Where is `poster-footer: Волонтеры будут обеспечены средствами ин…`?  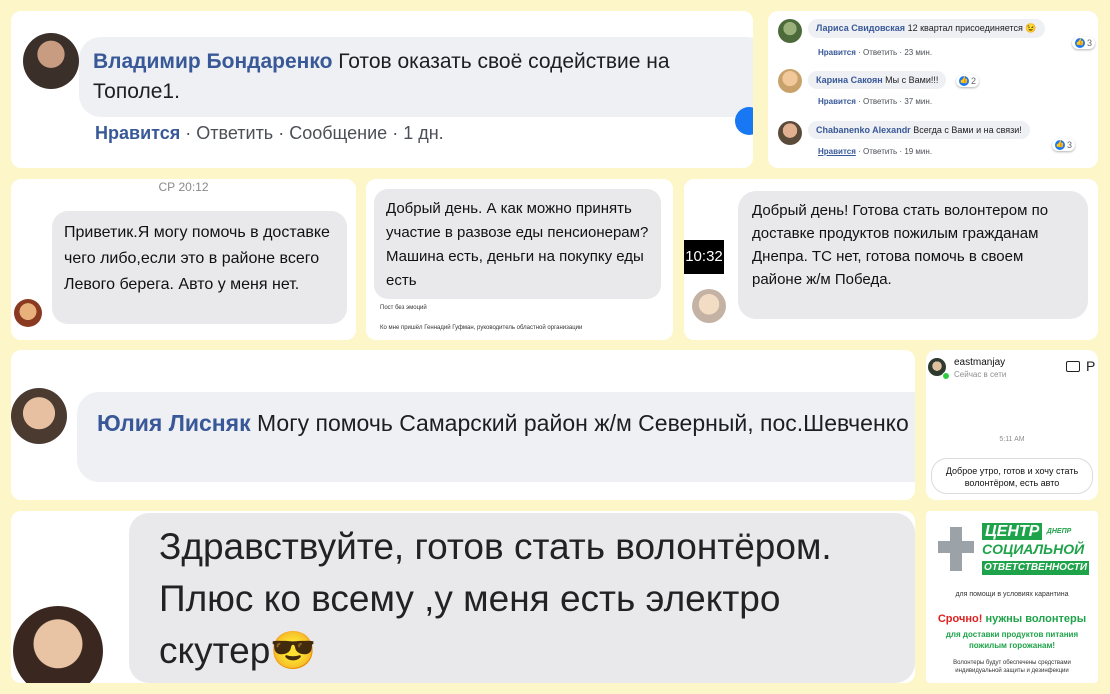 poster-footer: Волонтеры будут обеспечены средствами ин… is located at coordinates (1012, 667).